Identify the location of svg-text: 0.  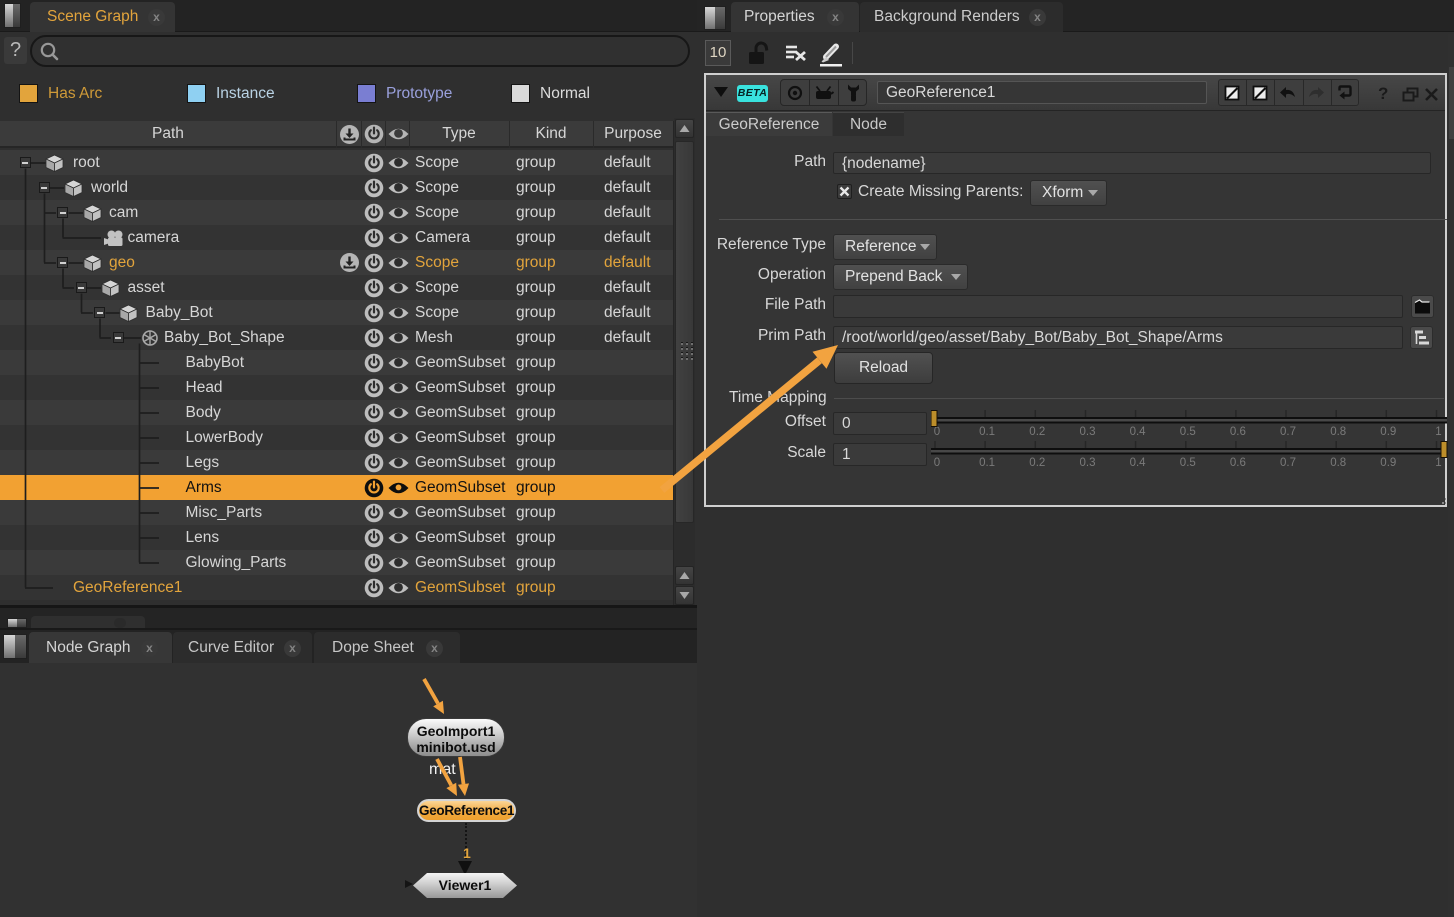
(937, 463).